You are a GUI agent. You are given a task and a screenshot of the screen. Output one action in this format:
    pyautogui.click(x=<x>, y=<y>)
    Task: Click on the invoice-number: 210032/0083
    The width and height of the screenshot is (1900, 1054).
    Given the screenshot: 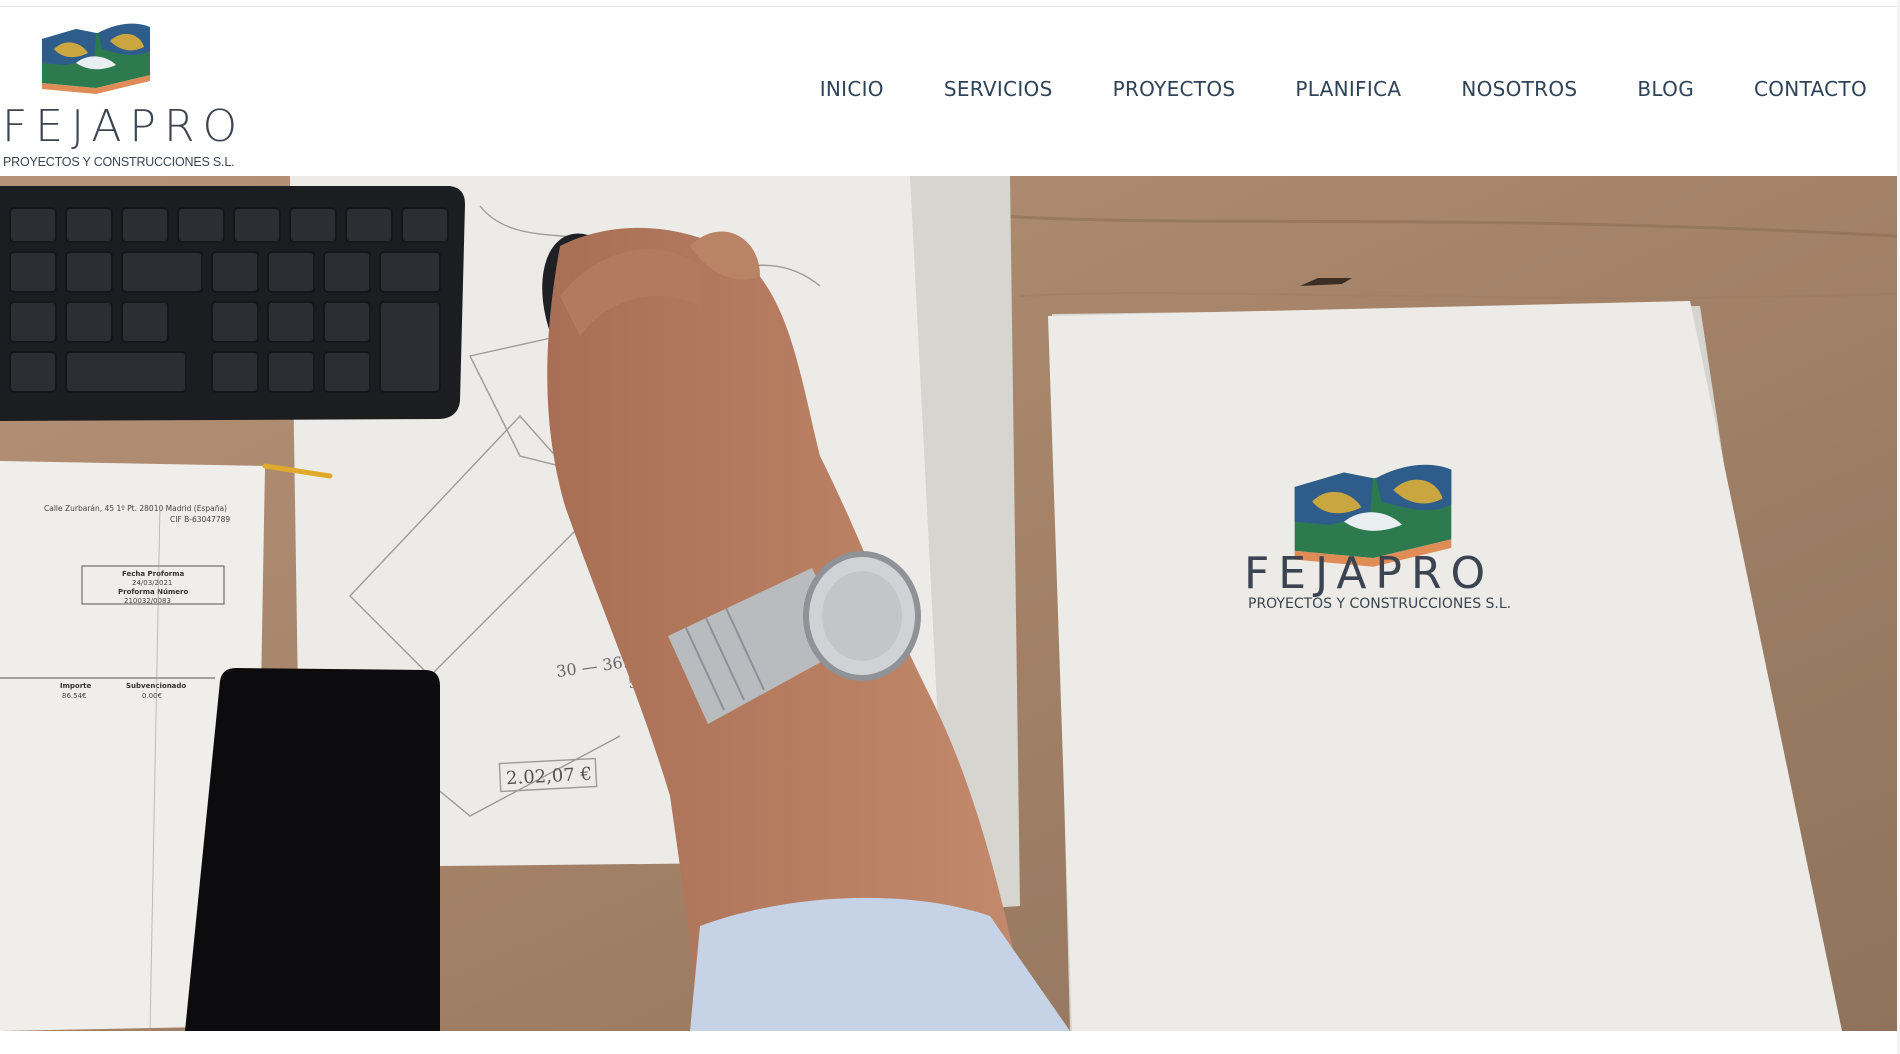 What is the action you would take?
    pyautogui.click(x=147, y=601)
    